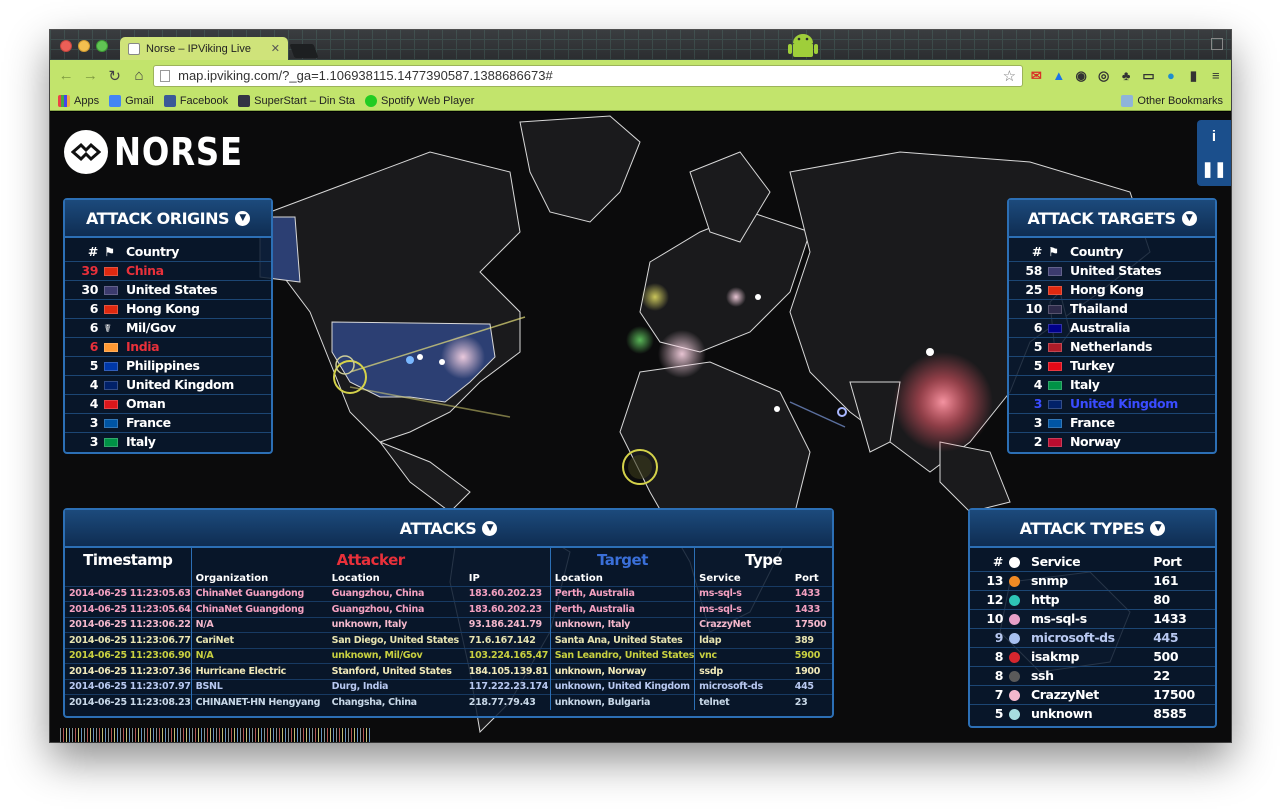  Describe the element at coordinates (1081, 76) in the screenshot. I see `evernote-extension-icon: ◉` at that location.